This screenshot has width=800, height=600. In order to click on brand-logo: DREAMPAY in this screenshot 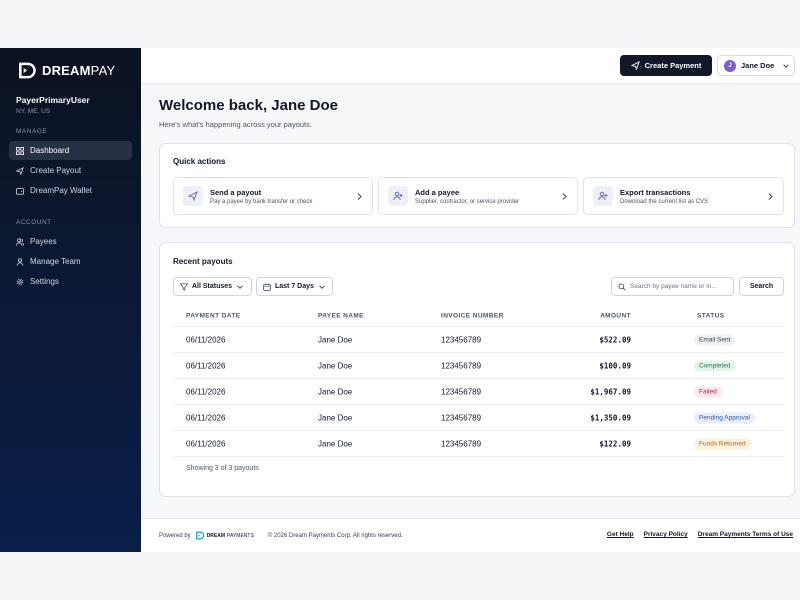, I will do `click(70, 66)`.